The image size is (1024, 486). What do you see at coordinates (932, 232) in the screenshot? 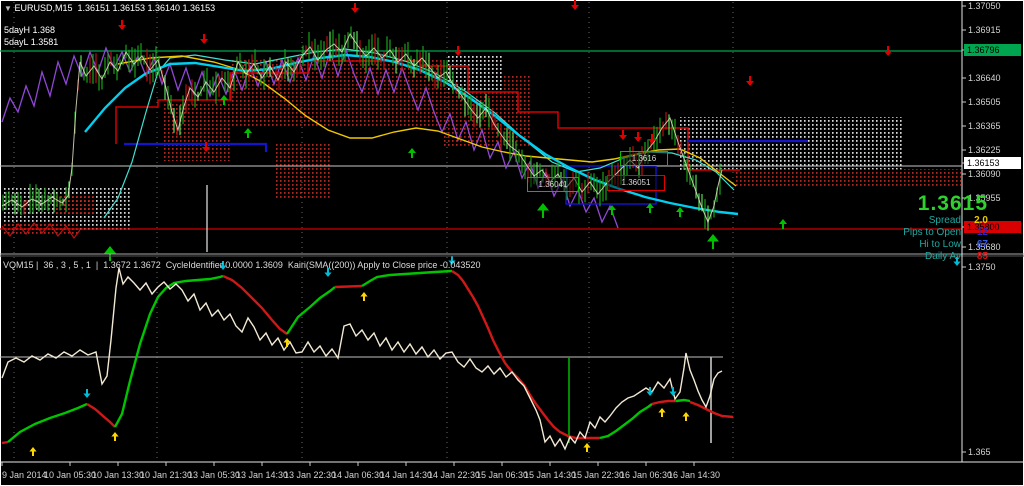
I see `quote-info-label: Pips to Open` at bounding box center [932, 232].